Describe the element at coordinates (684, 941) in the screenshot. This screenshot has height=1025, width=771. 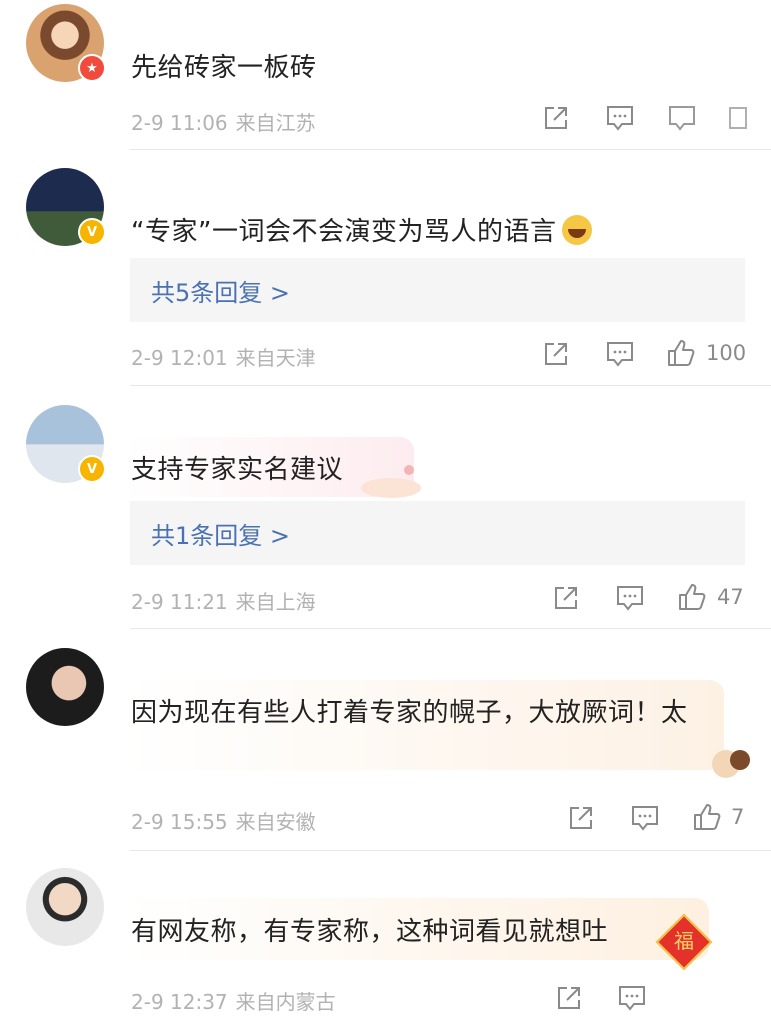
I see `fortune-sticker-label: 福` at that location.